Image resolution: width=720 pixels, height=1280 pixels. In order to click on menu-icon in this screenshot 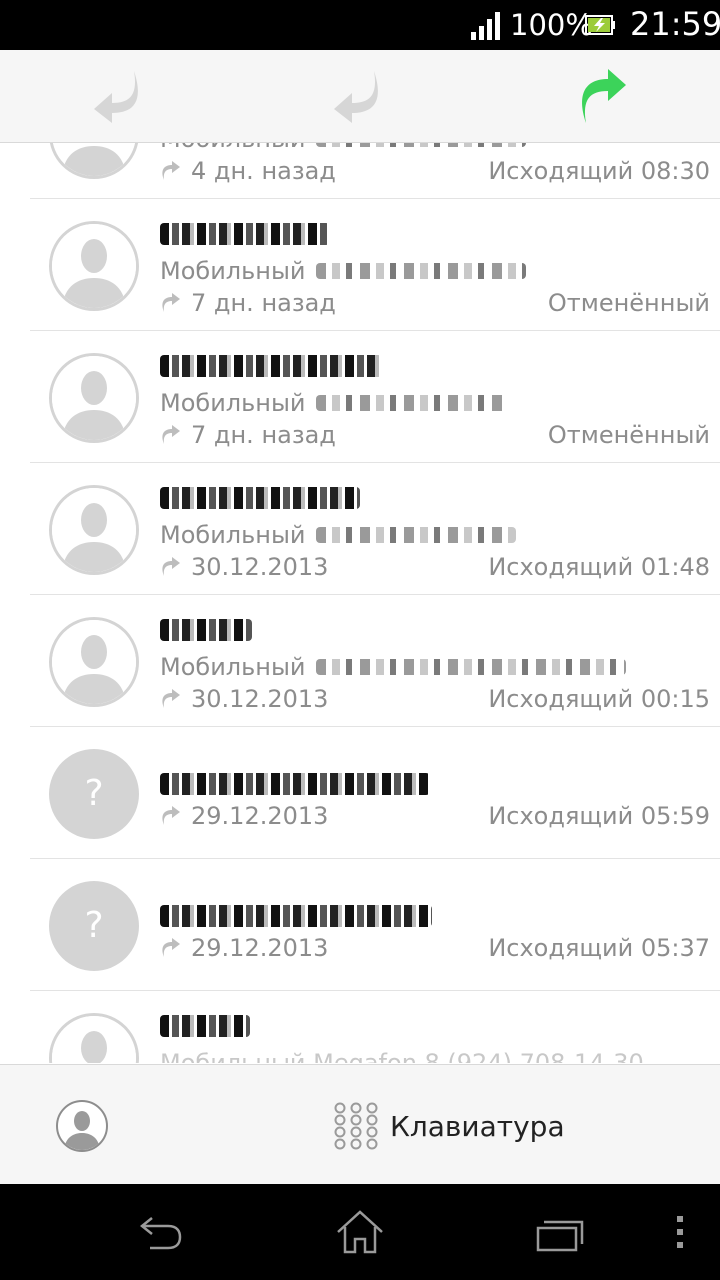, I will do `click(680, 1232)`.